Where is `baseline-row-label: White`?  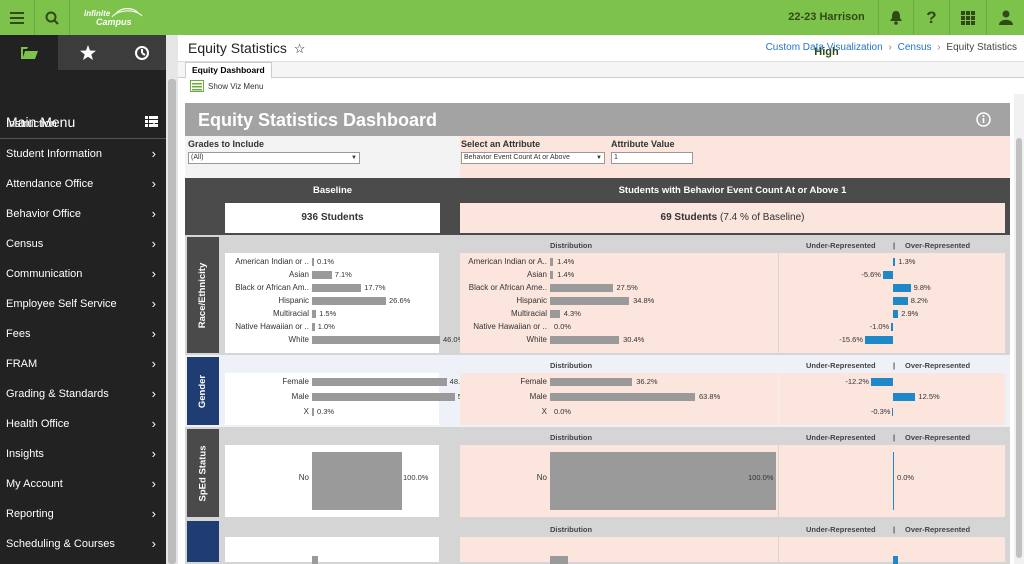 baseline-row-label: White is located at coordinates (298, 339).